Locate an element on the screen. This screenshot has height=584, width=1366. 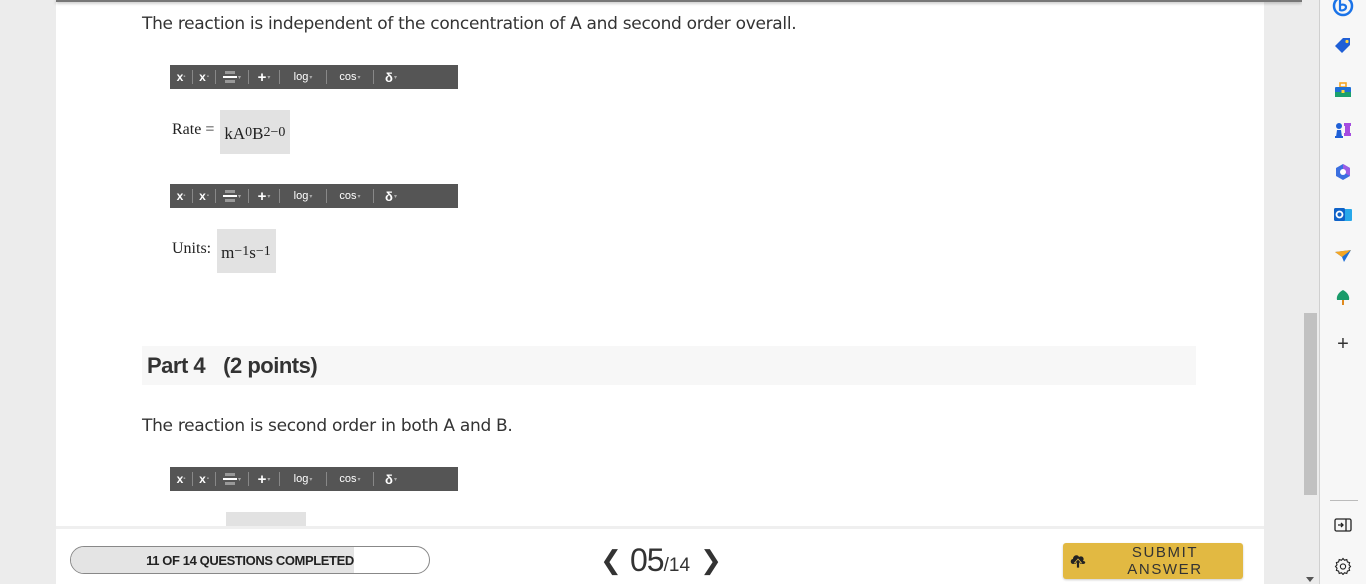
units-label: Units: is located at coordinates (192, 248).